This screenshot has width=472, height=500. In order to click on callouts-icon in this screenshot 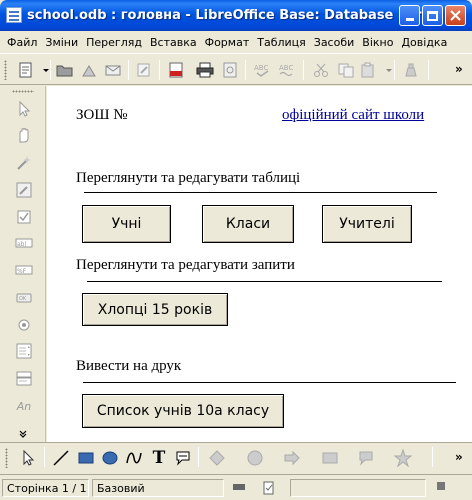, I will do `click(366, 458)`.